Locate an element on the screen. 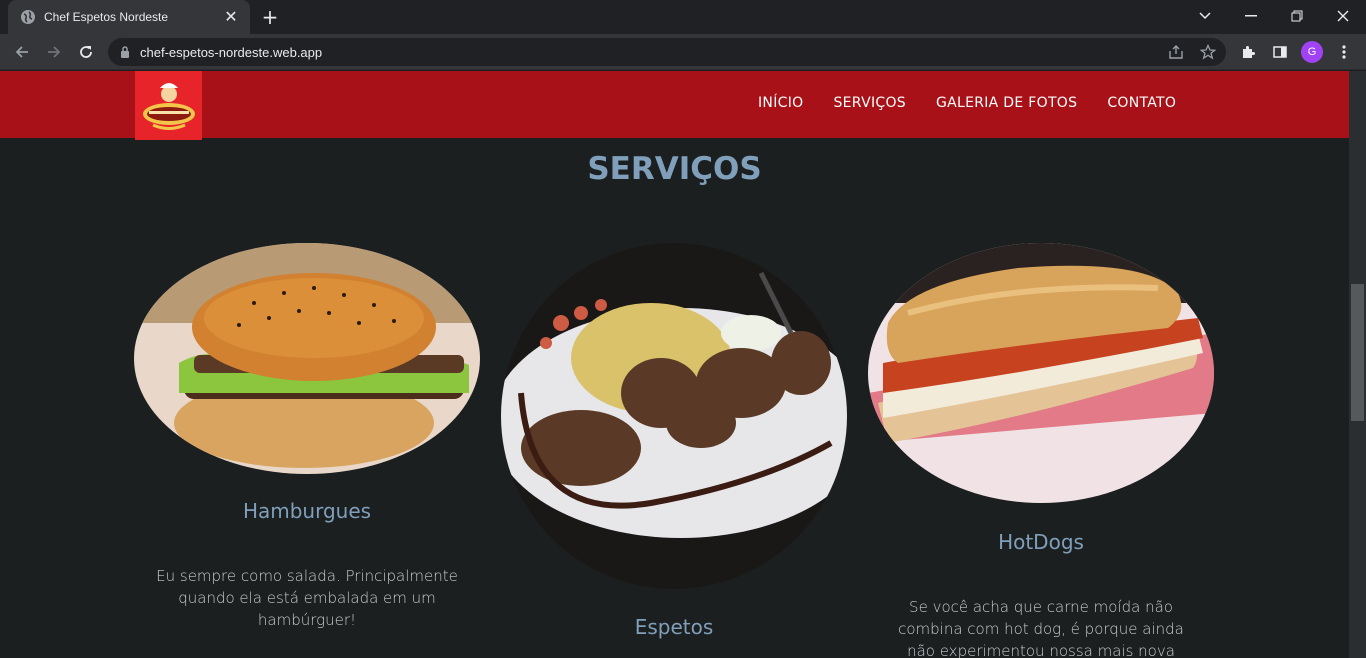 Image resolution: width=1366 pixels, height=658 pixels. hotdog-image is located at coordinates (1041, 373).